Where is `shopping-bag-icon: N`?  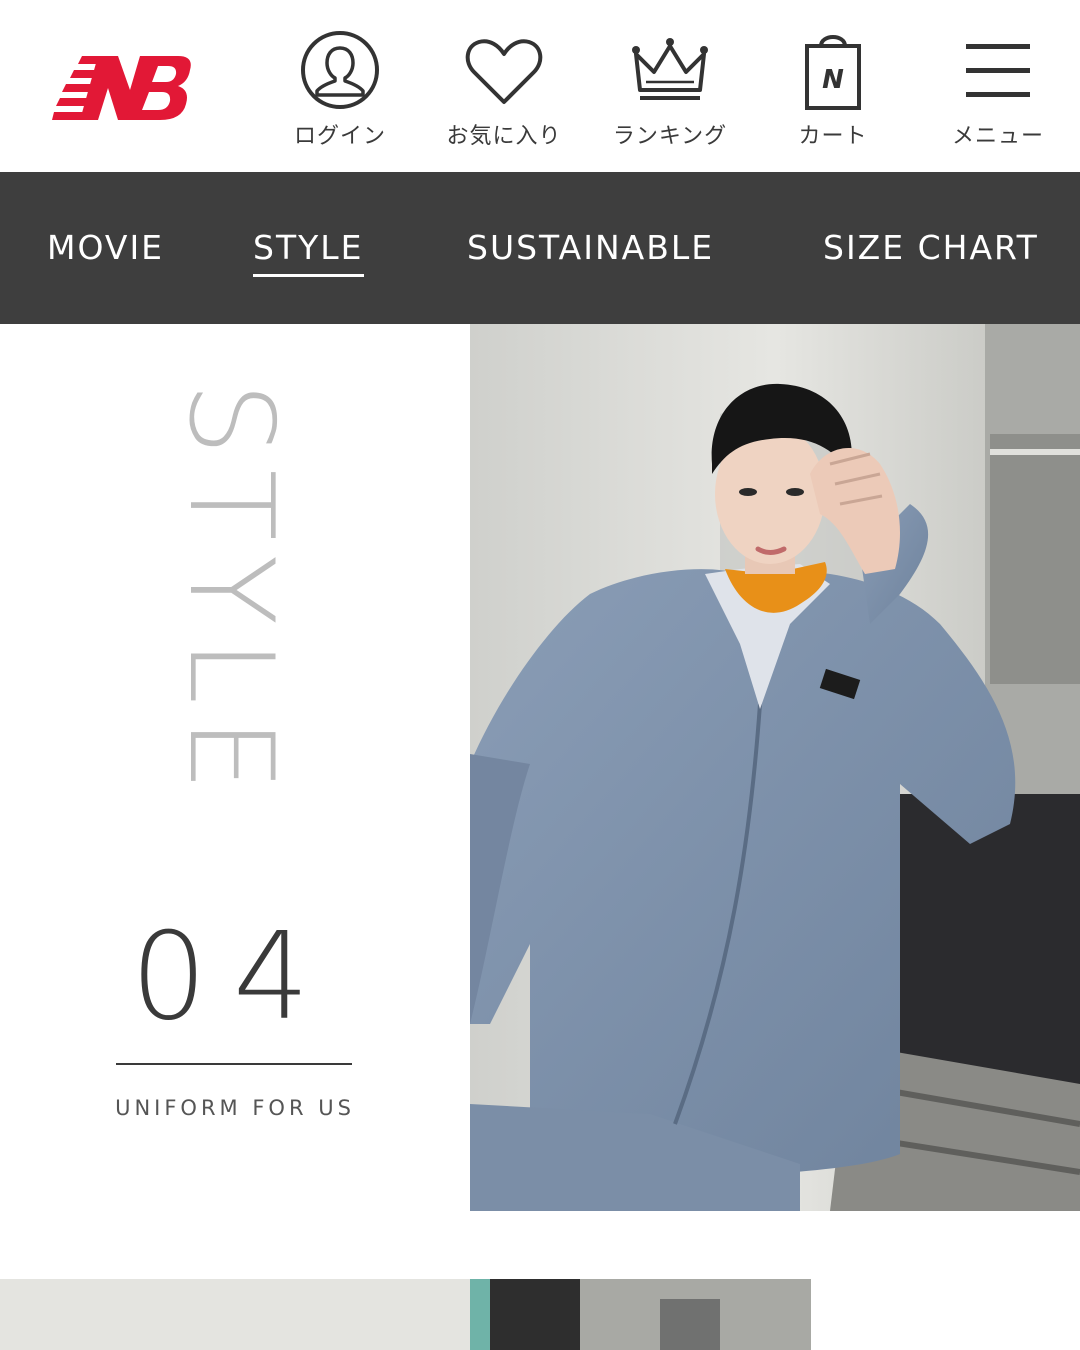
shopping-bag-icon: N is located at coordinates (833, 72).